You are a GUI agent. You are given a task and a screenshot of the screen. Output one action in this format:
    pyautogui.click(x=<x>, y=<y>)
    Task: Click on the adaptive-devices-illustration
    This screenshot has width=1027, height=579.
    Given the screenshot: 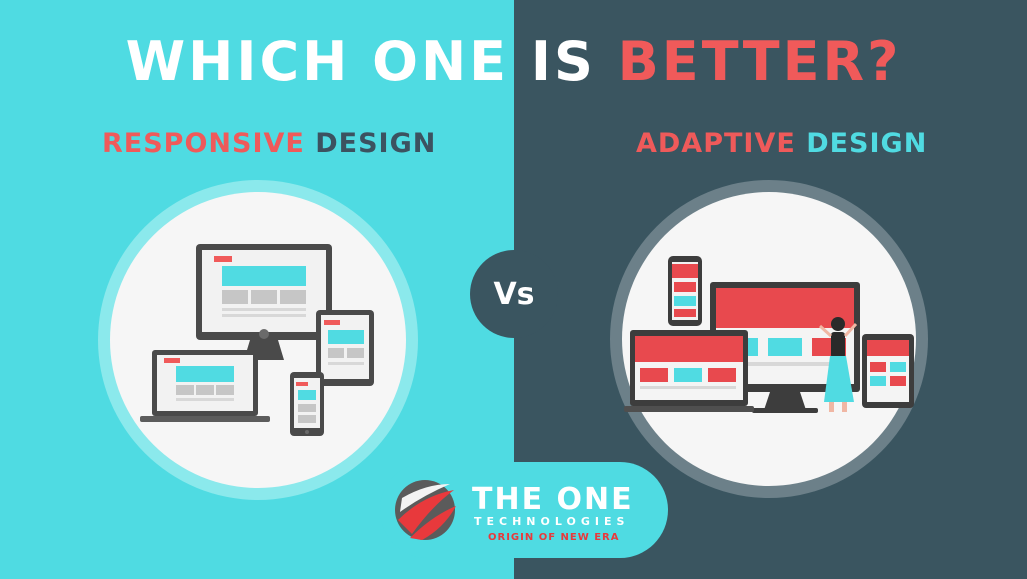 What is the action you would take?
    pyautogui.click(x=769, y=334)
    